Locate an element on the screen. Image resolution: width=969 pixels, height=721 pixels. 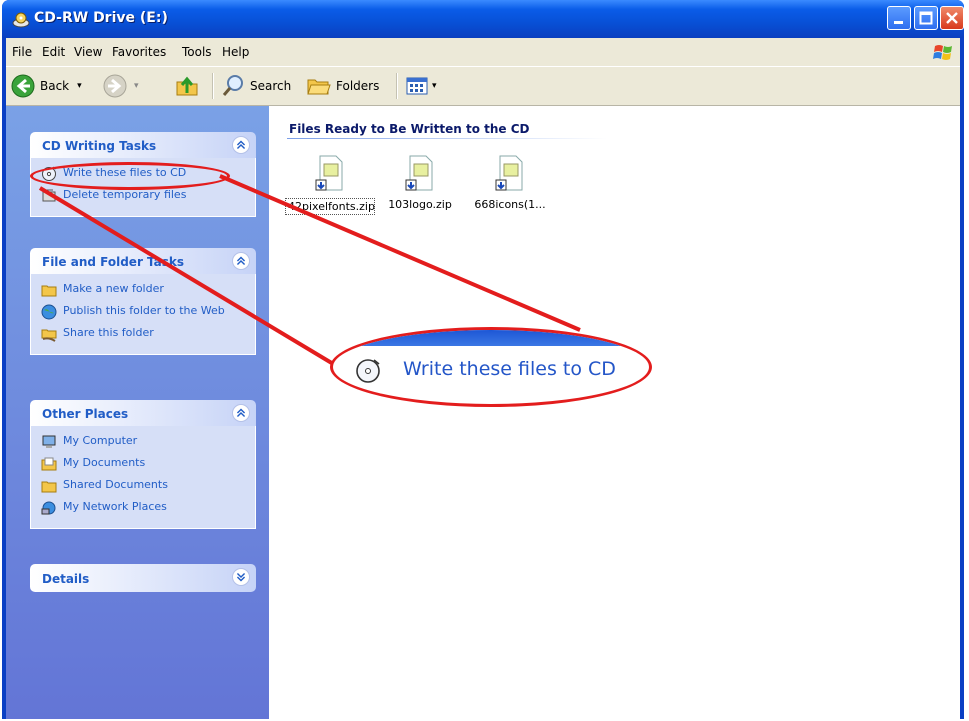
zoom-callout: Write these files to CD is located at coordinates (491, 367).